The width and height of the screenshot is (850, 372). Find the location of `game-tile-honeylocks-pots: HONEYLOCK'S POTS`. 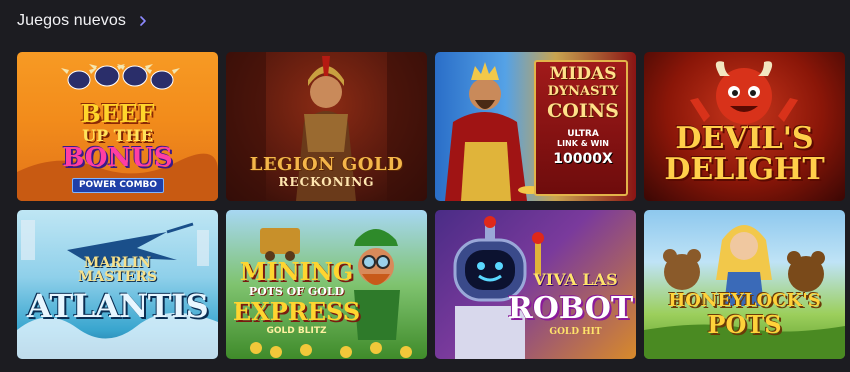

game-tile-honeylocks-pots: HONEYLOCK'S POTS is located at coordinates (744, 284).